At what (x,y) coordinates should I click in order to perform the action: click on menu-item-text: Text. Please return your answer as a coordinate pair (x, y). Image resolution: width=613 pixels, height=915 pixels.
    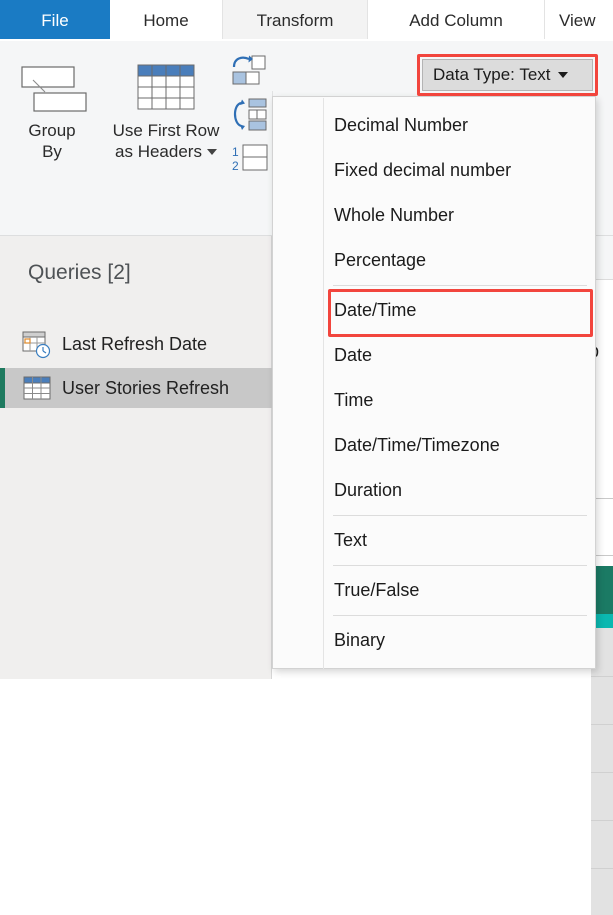
    Looking at the image, I should click on (434, 540).